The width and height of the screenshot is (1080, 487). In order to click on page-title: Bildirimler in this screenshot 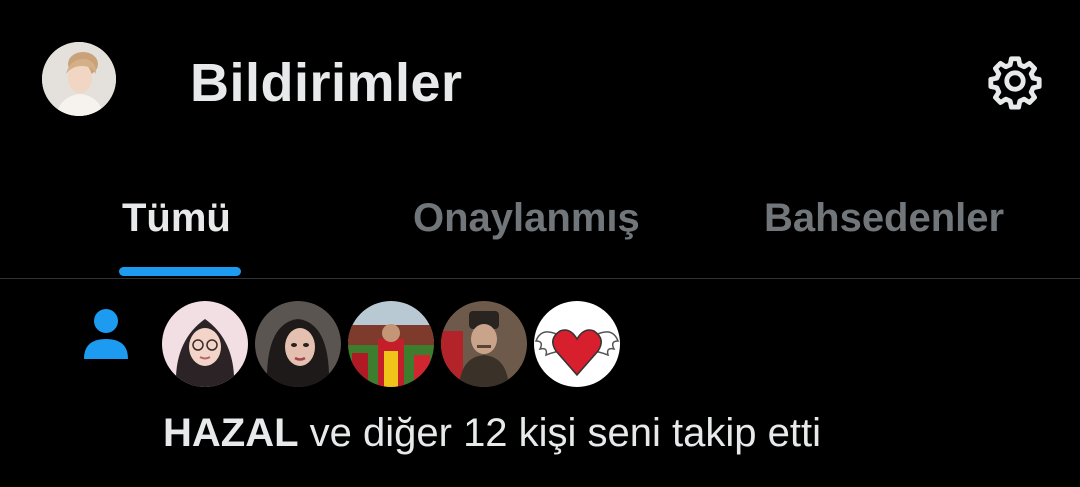, I will do `click(326, 83)`.